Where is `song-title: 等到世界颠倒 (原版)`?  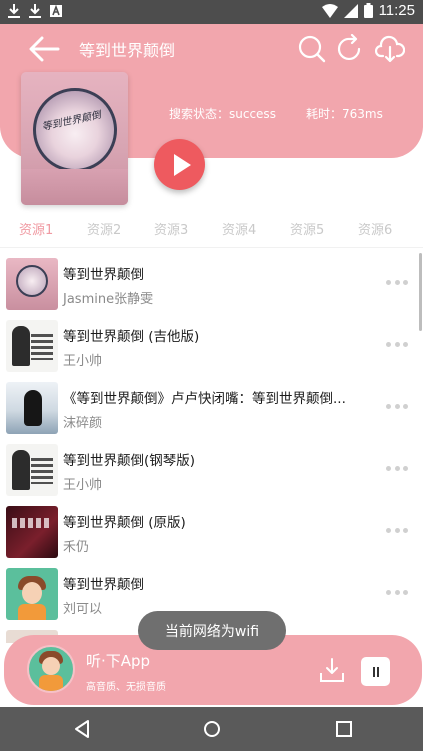 song-title: 等到世界颠倒 (原版) is located at coordinates (124, 523).